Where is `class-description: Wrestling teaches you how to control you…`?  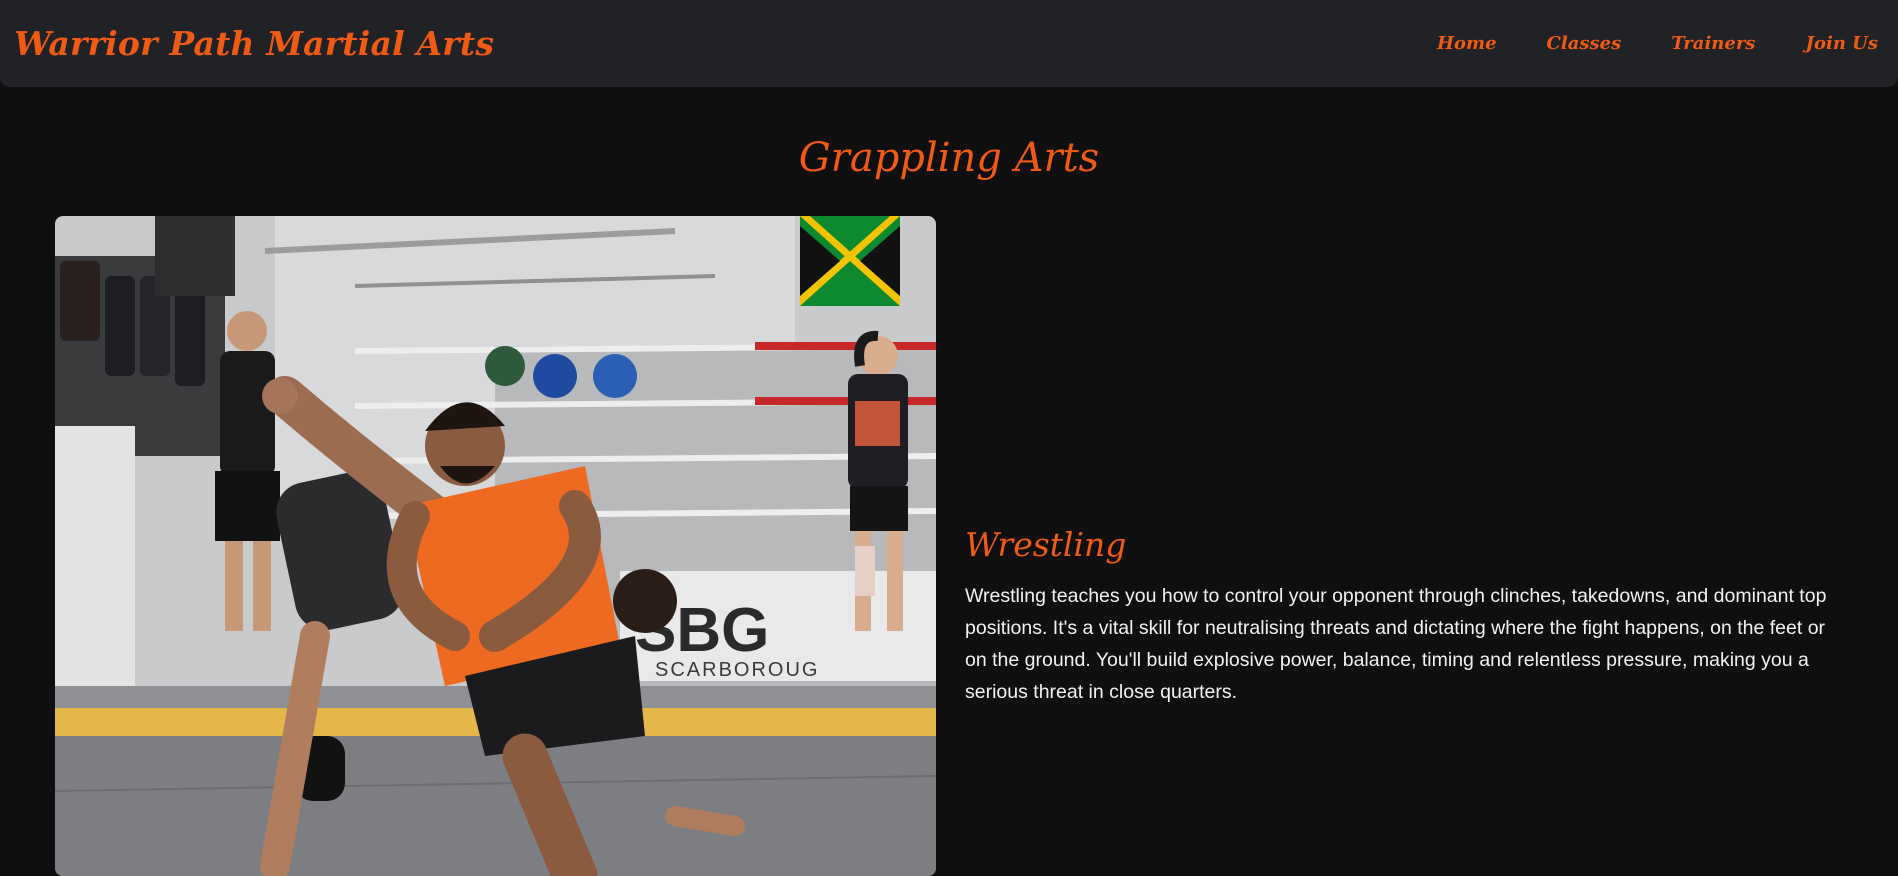
class-description: Wrestling teaches you how to control you… is located at coordinates (1396, 644).